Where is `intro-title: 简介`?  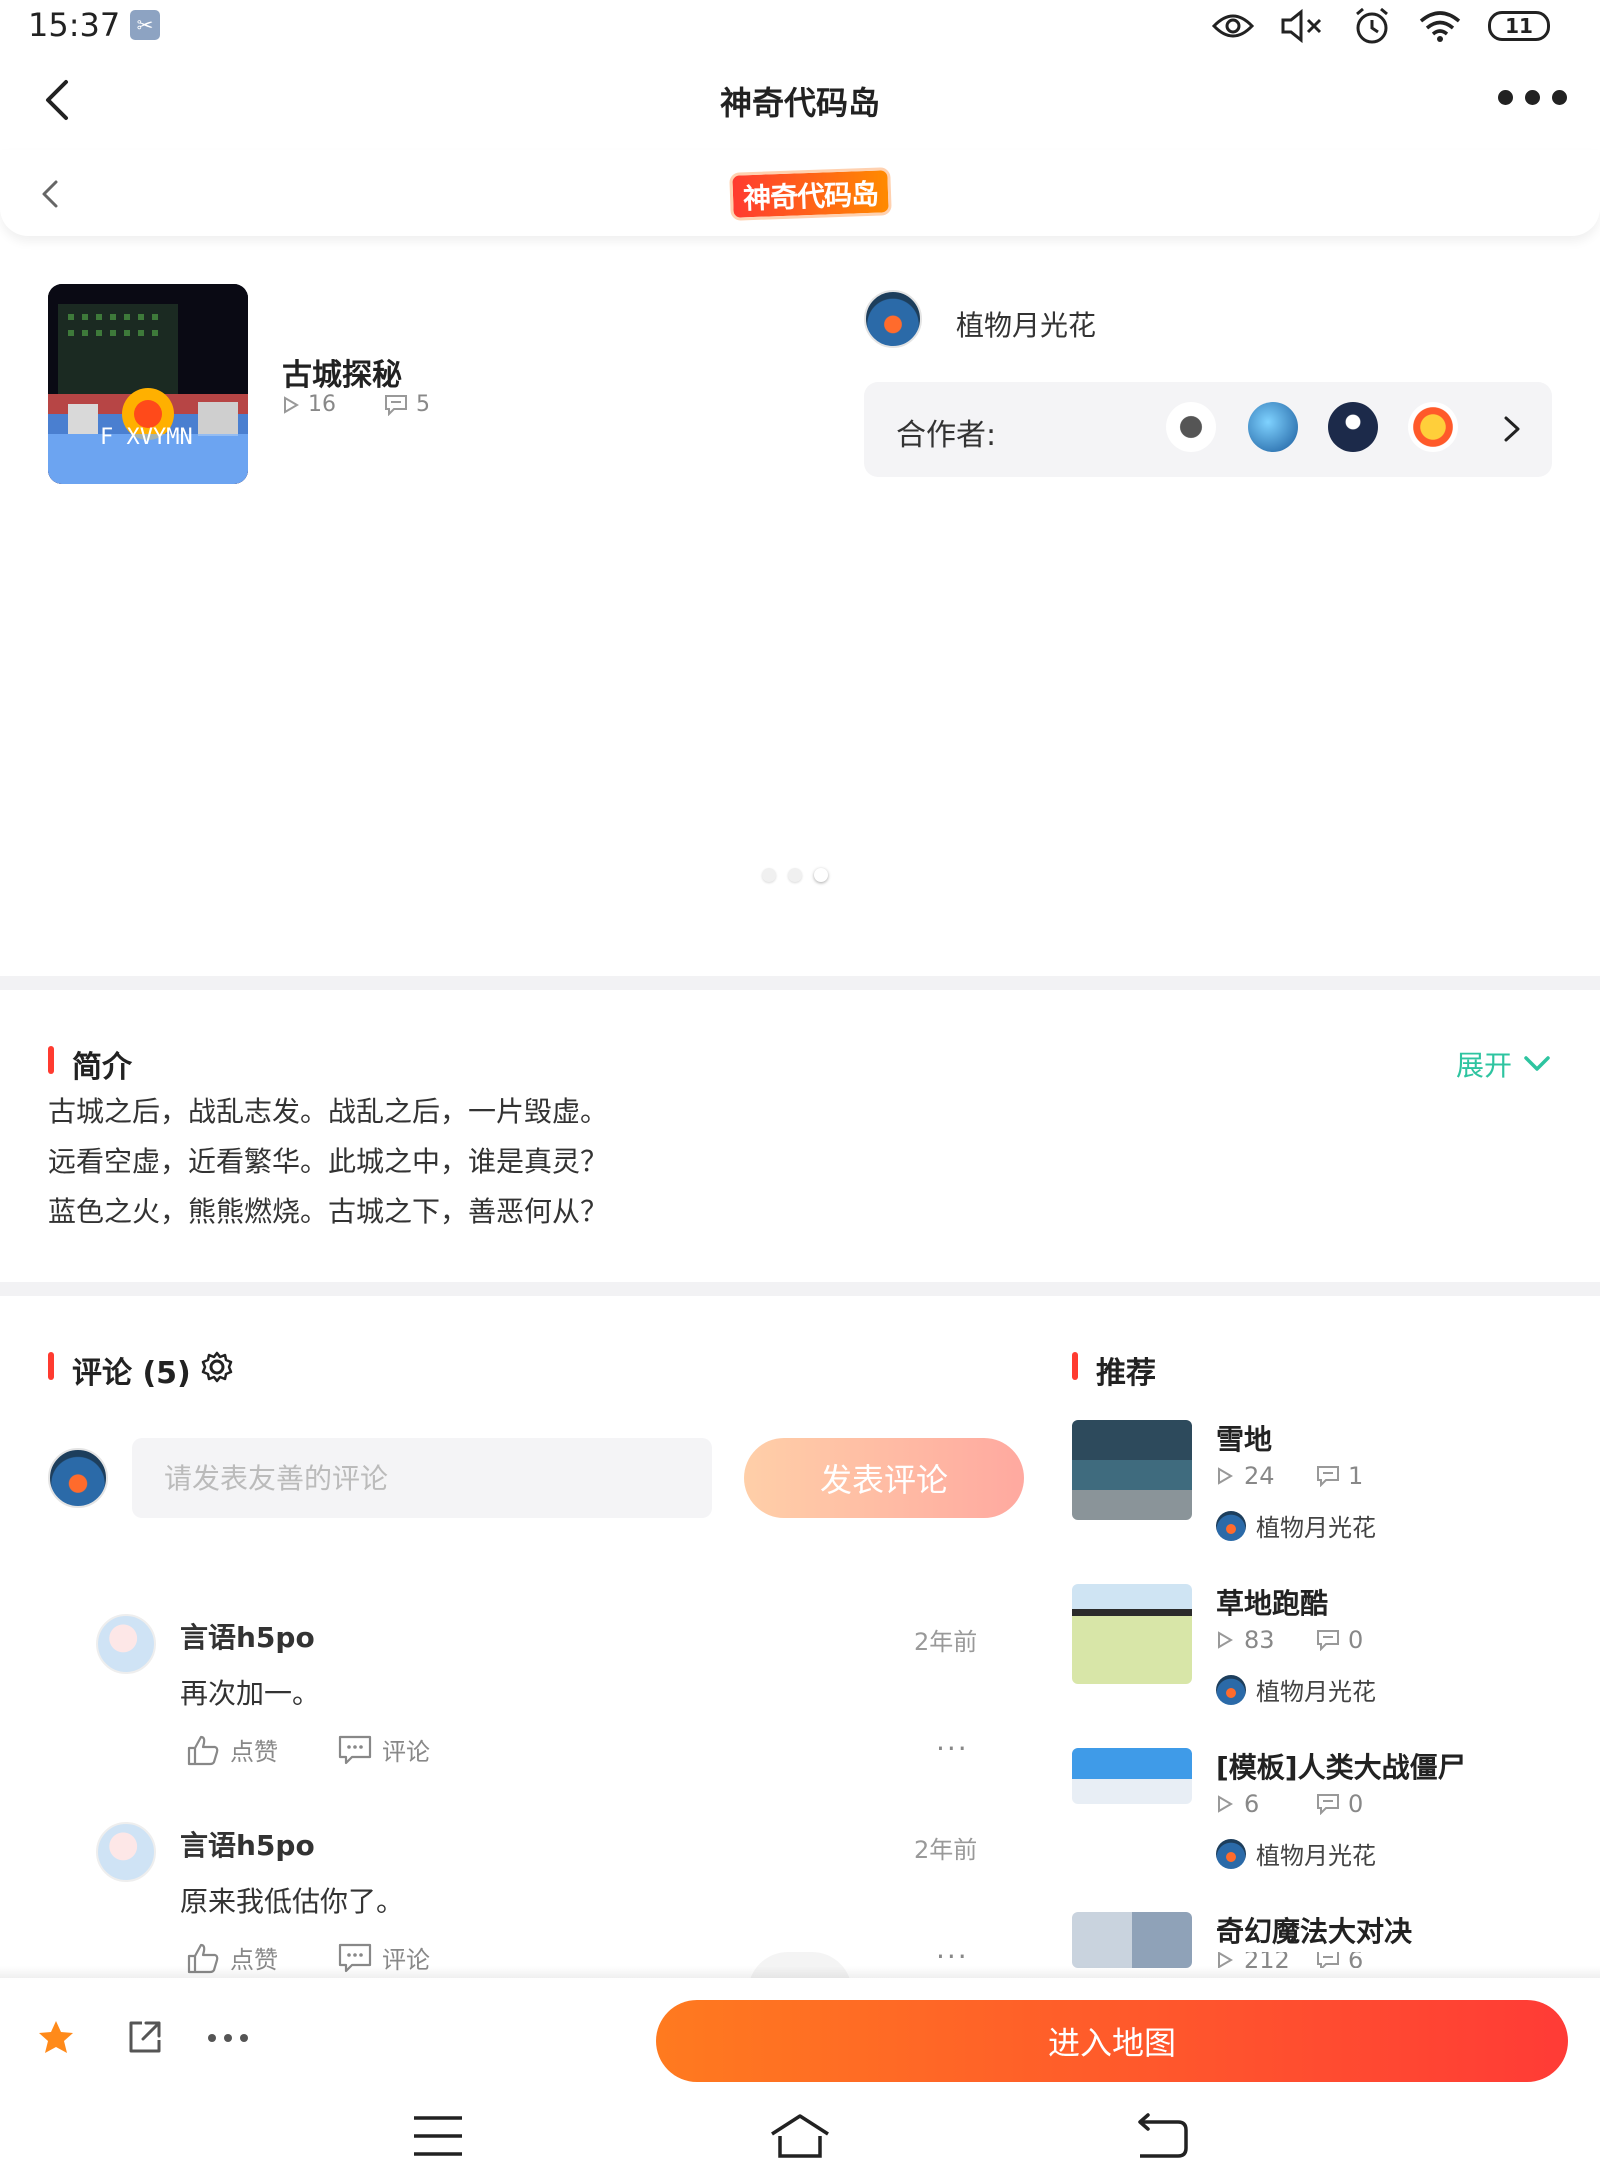
intro-title: 简介 is located at coordinates (102, 1067).